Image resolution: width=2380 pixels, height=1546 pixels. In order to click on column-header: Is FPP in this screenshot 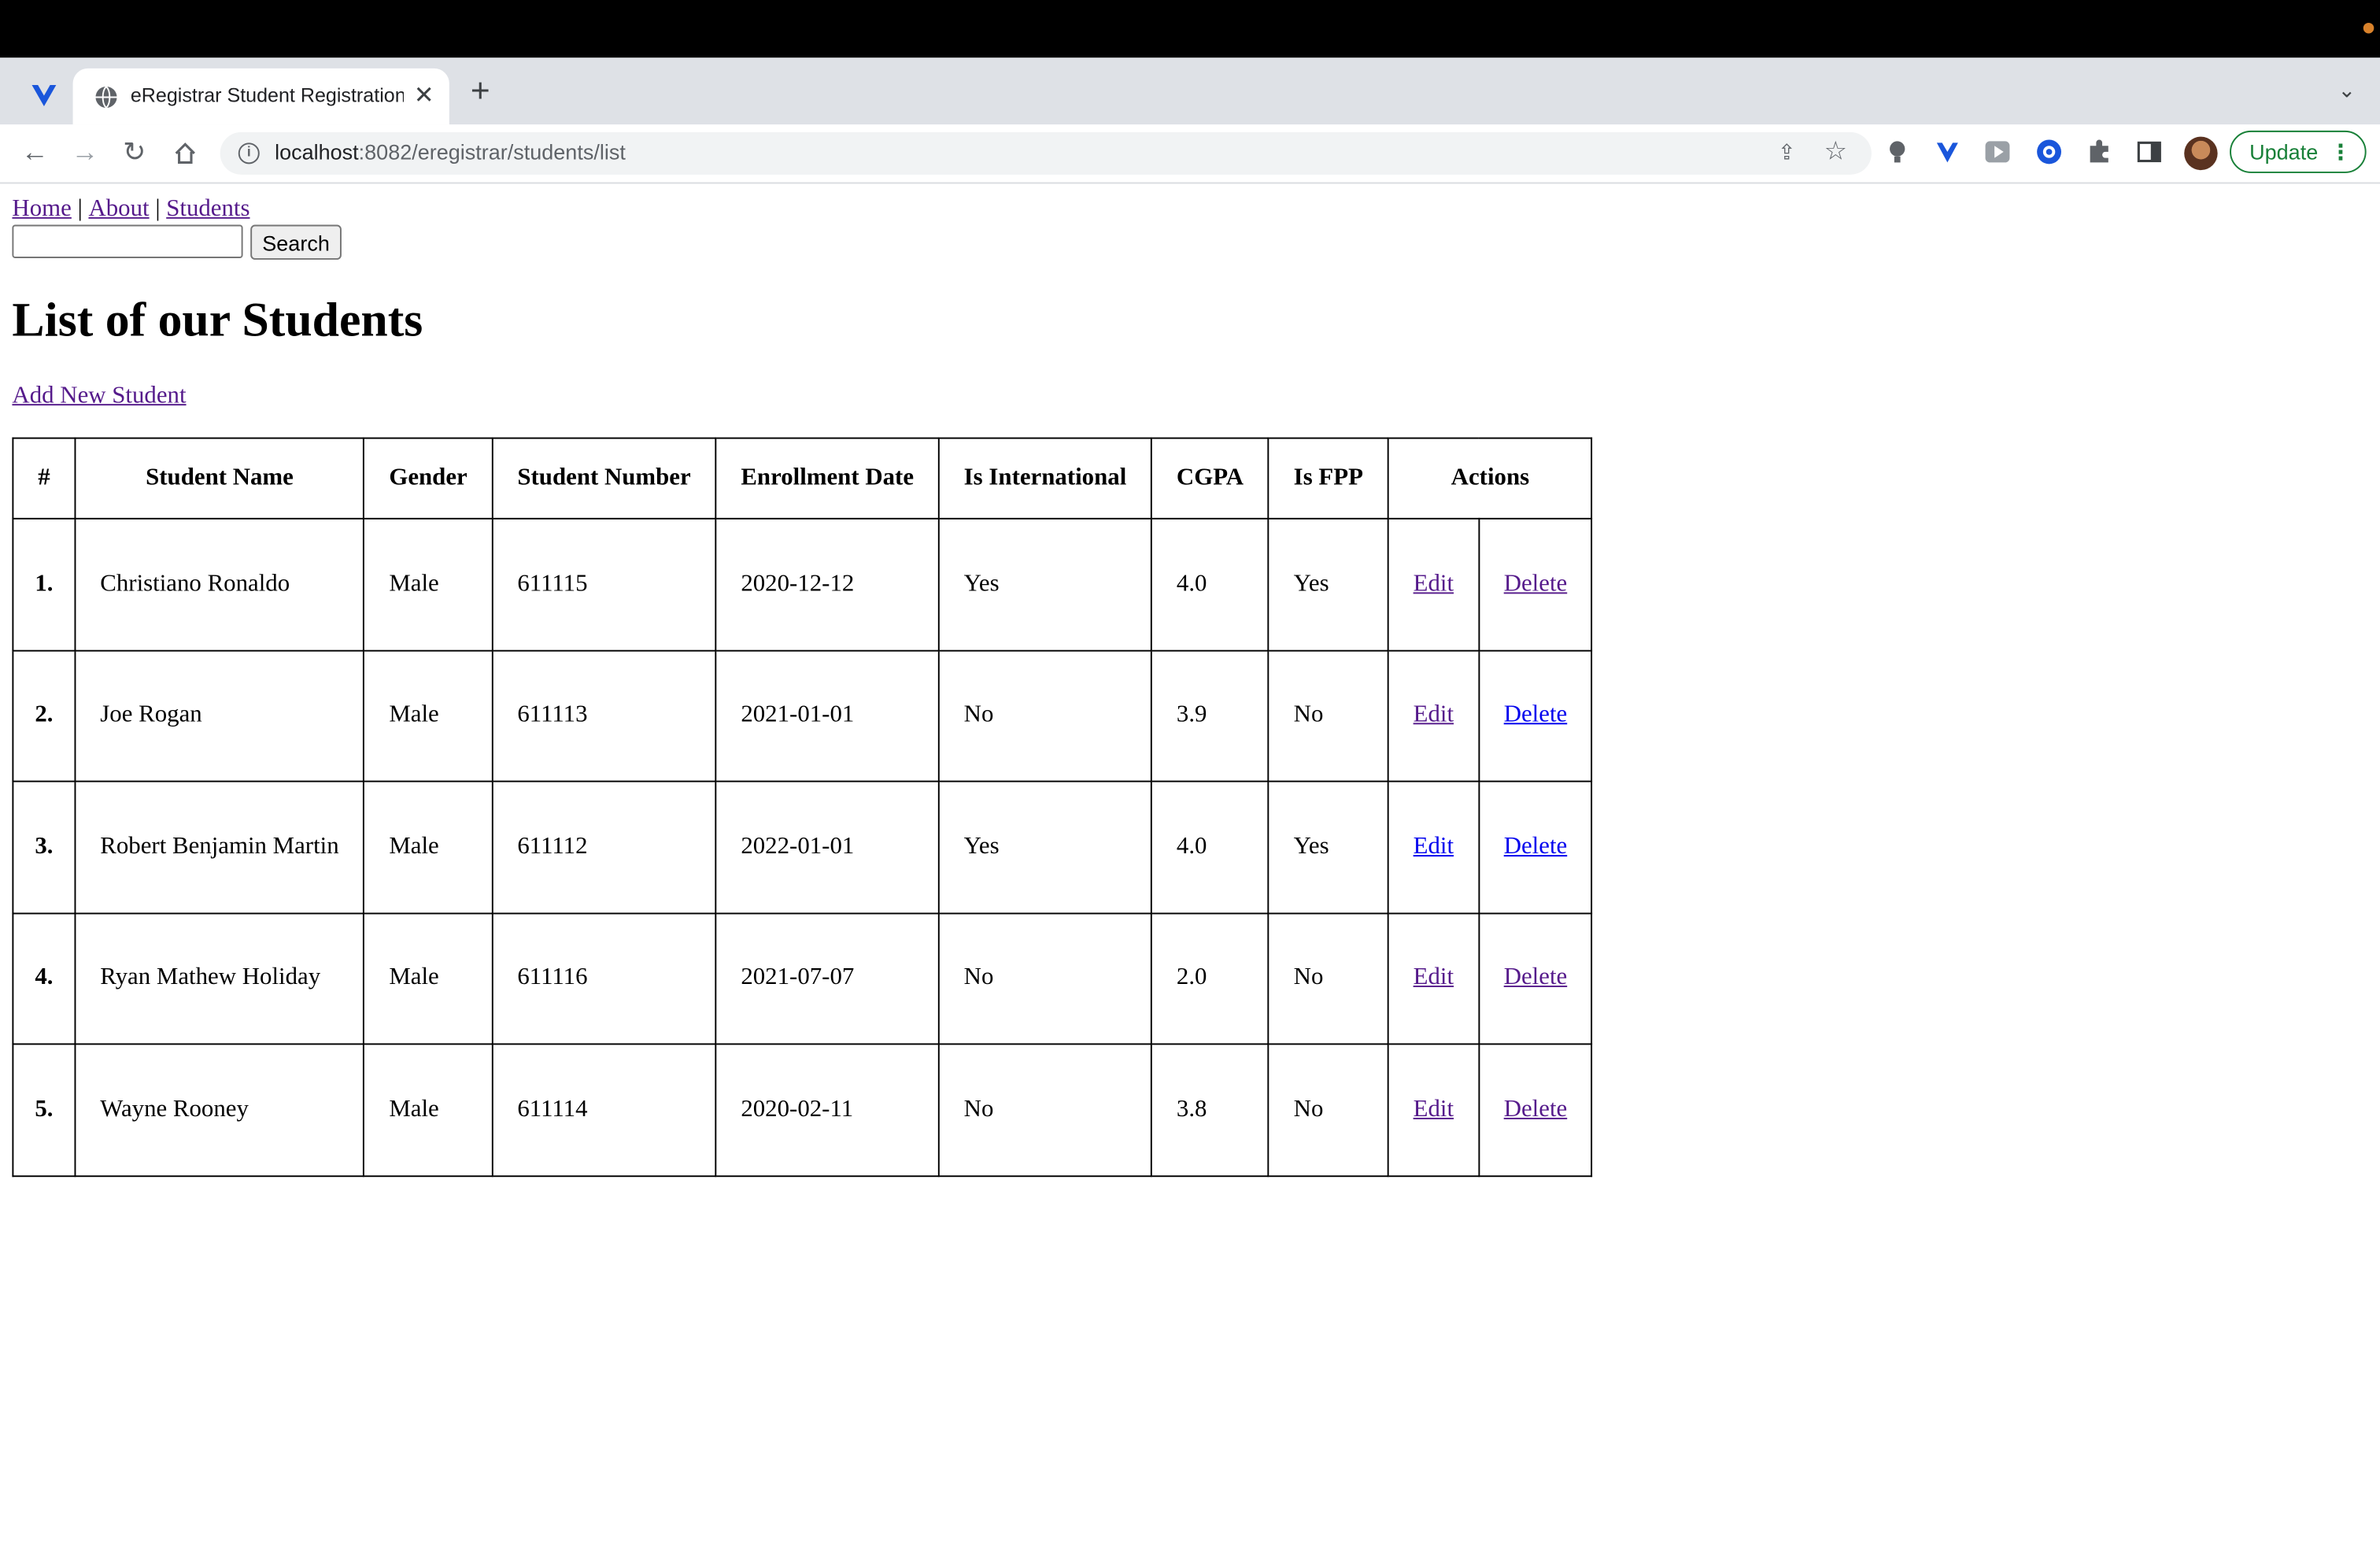, I will do `click(1328, 478)`.